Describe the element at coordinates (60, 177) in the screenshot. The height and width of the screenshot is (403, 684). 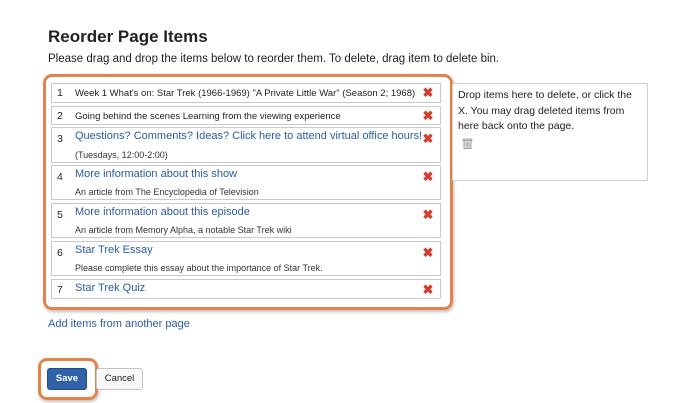
I see `item-number: 4` at that location.